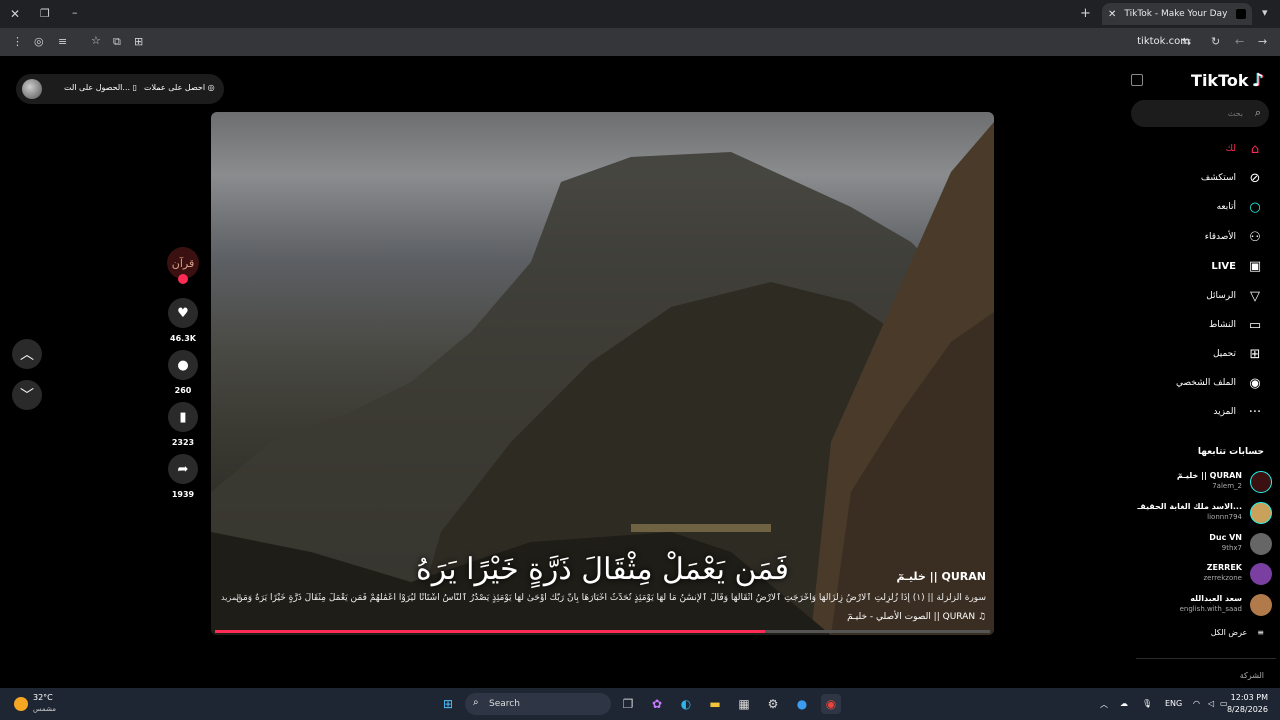 Image resolution: width=1280 pixels, height=720 pixels. Describe the element at coordinates (27, 354) in the screenshot. I see `previous-video-button: ︿` at that location.